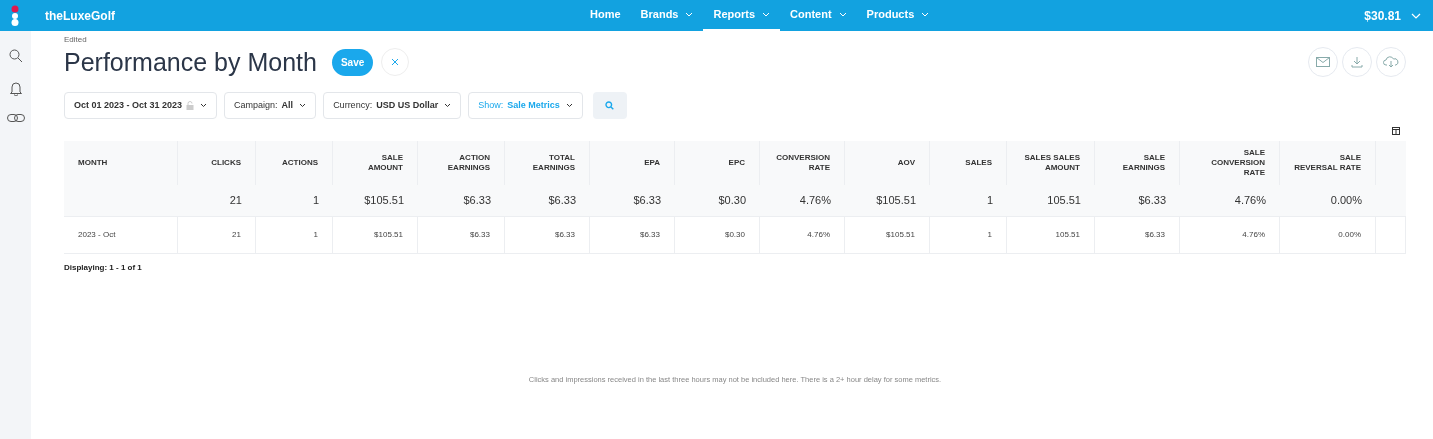 The image size is (1433, 439). I want to click on filter-dropdown: Campaign: All, so click(270, 105).